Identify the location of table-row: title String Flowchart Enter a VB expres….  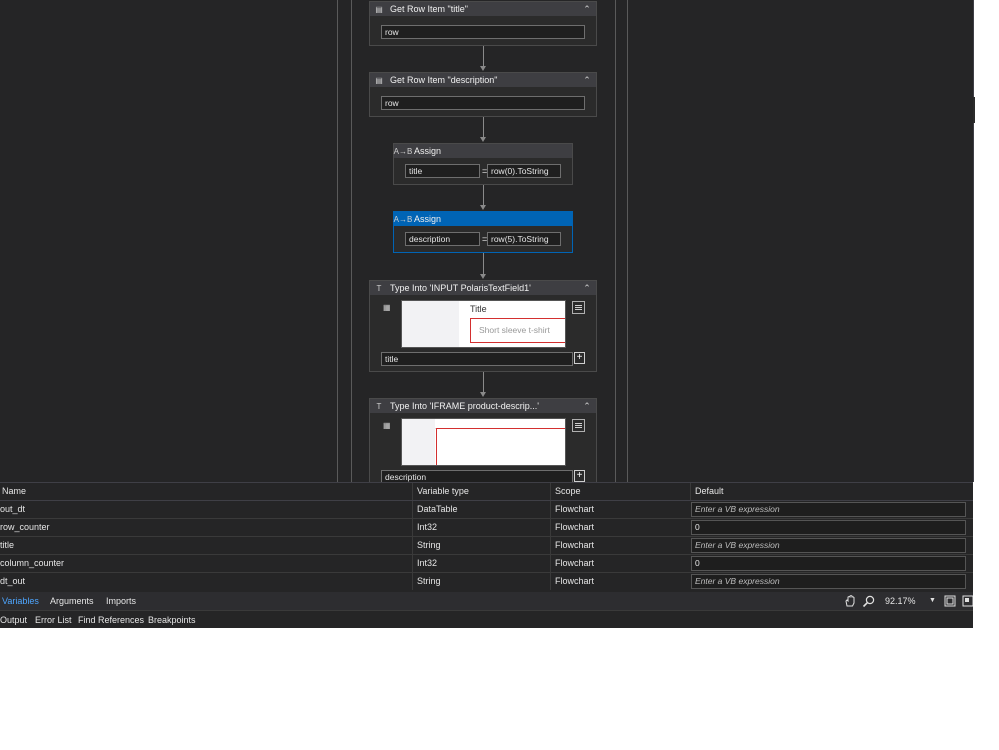
(486, 546).